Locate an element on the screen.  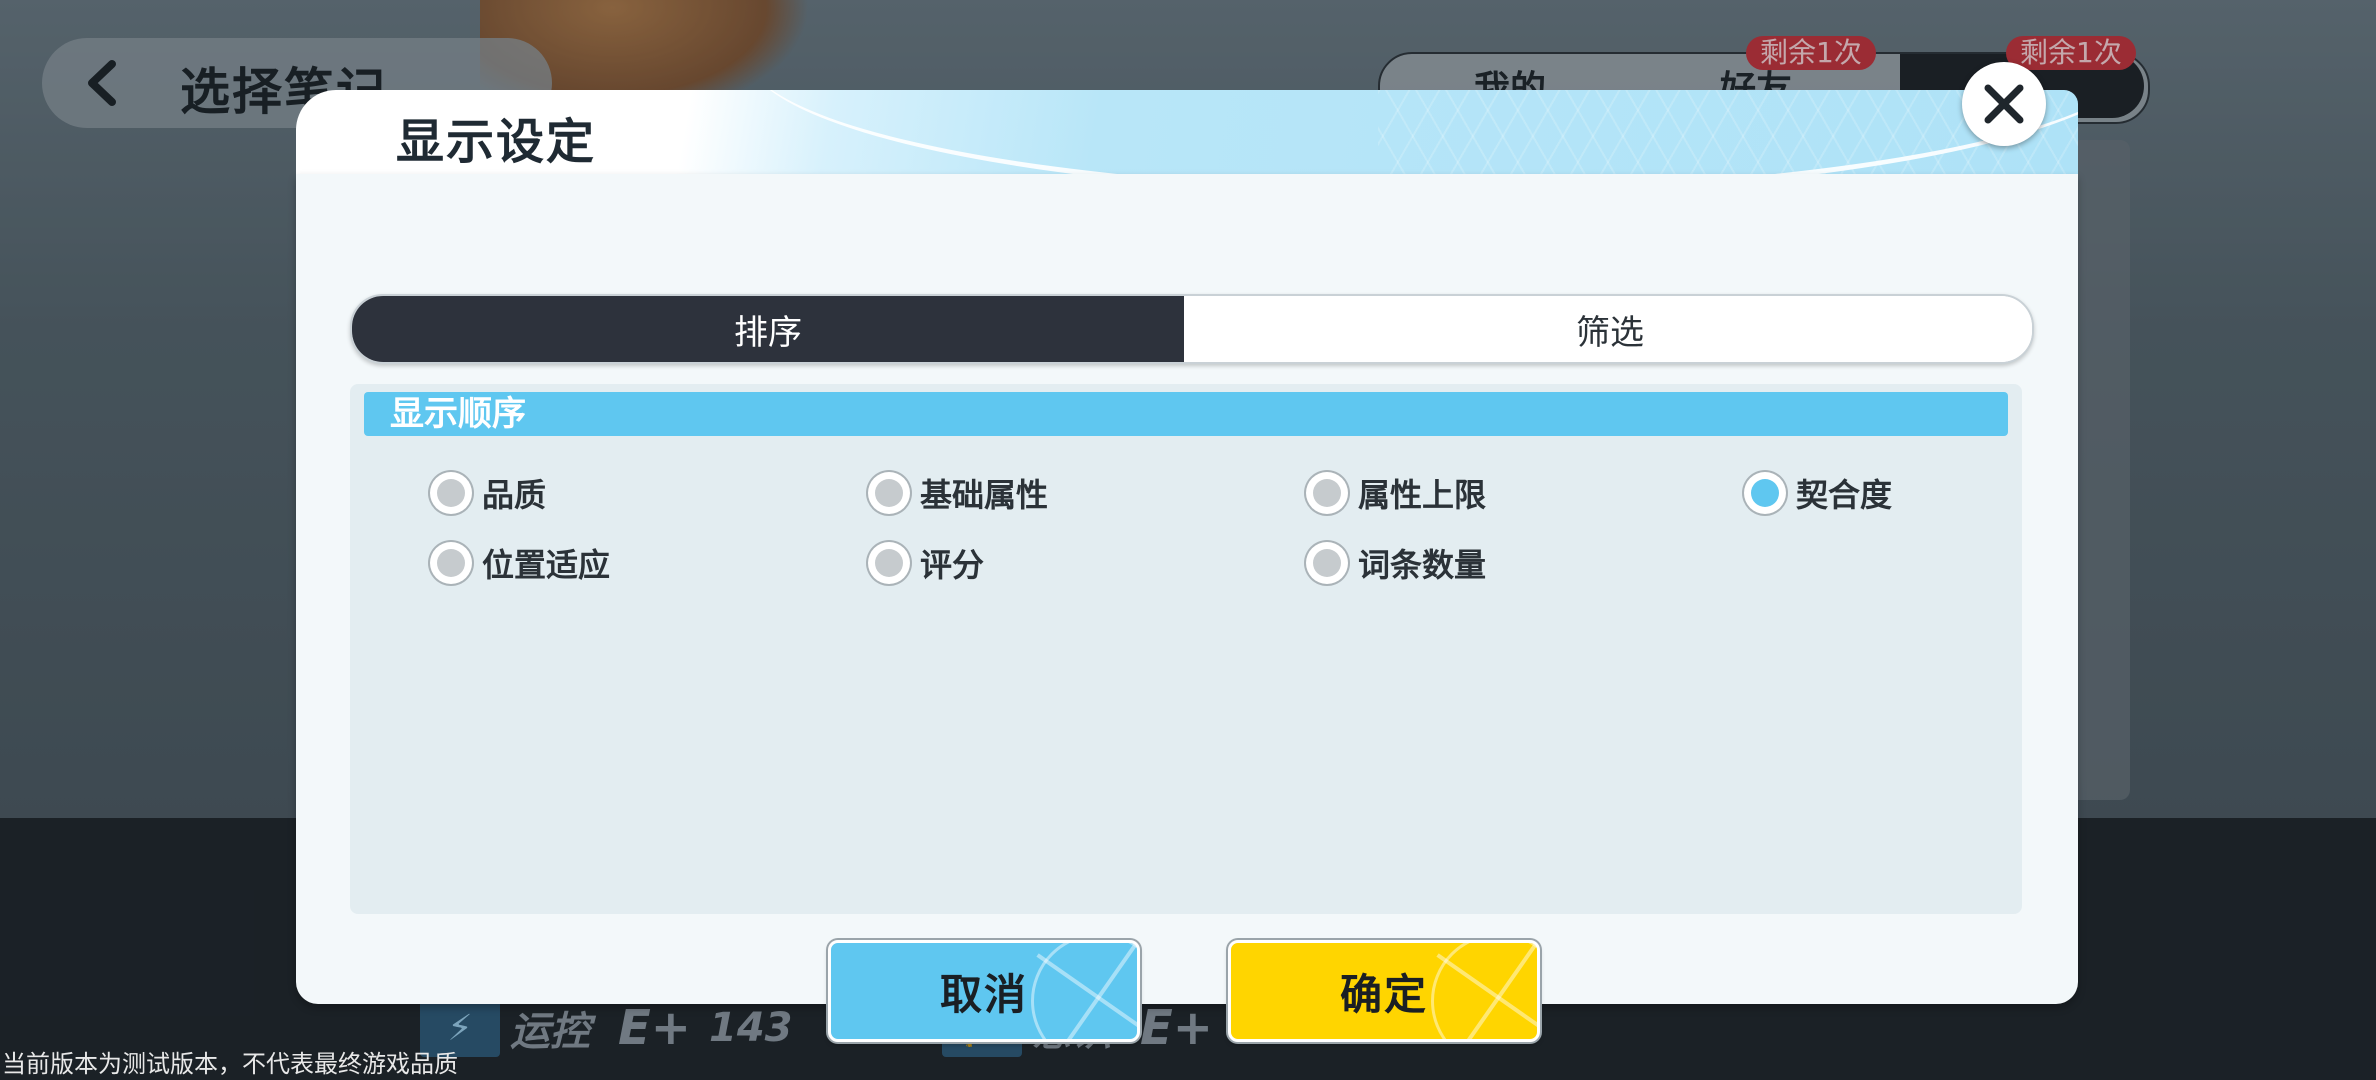
cancel-label: 取消 is located at coordinates (983, 994).